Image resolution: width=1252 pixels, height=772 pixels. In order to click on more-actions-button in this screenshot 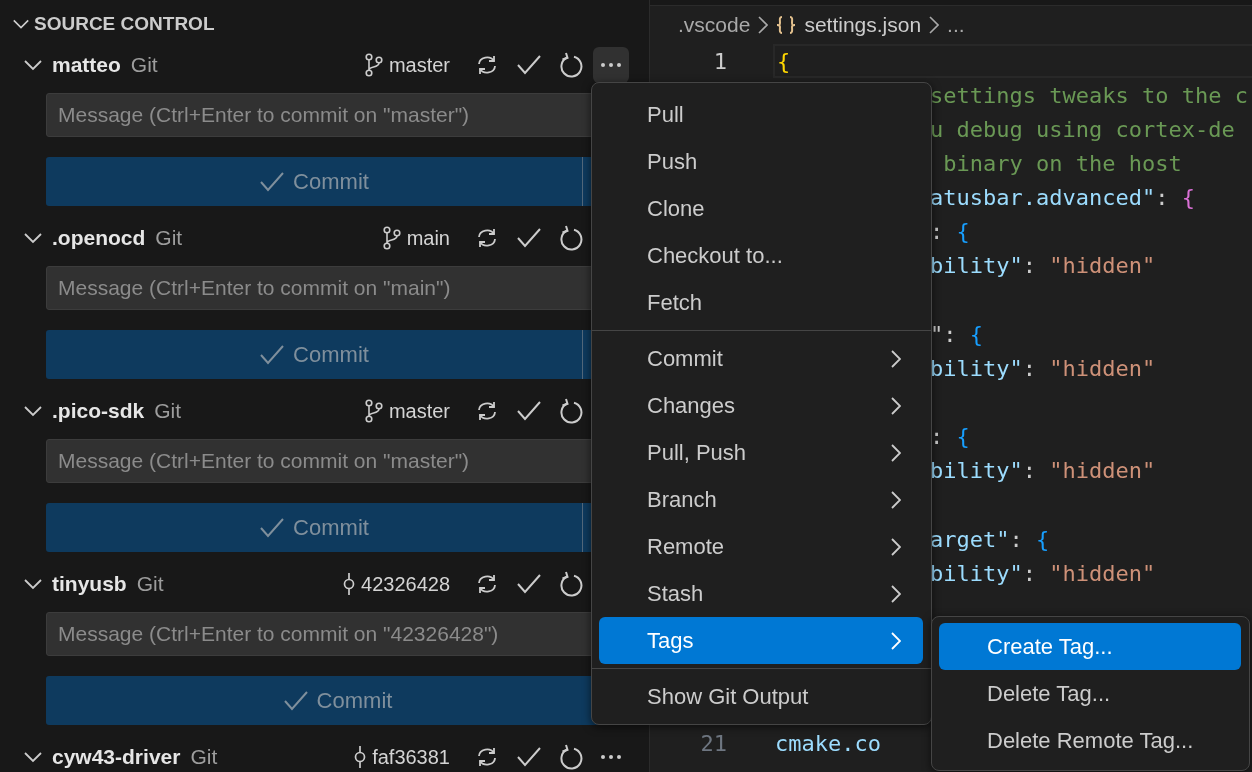, I will do `click(611, 65)`.